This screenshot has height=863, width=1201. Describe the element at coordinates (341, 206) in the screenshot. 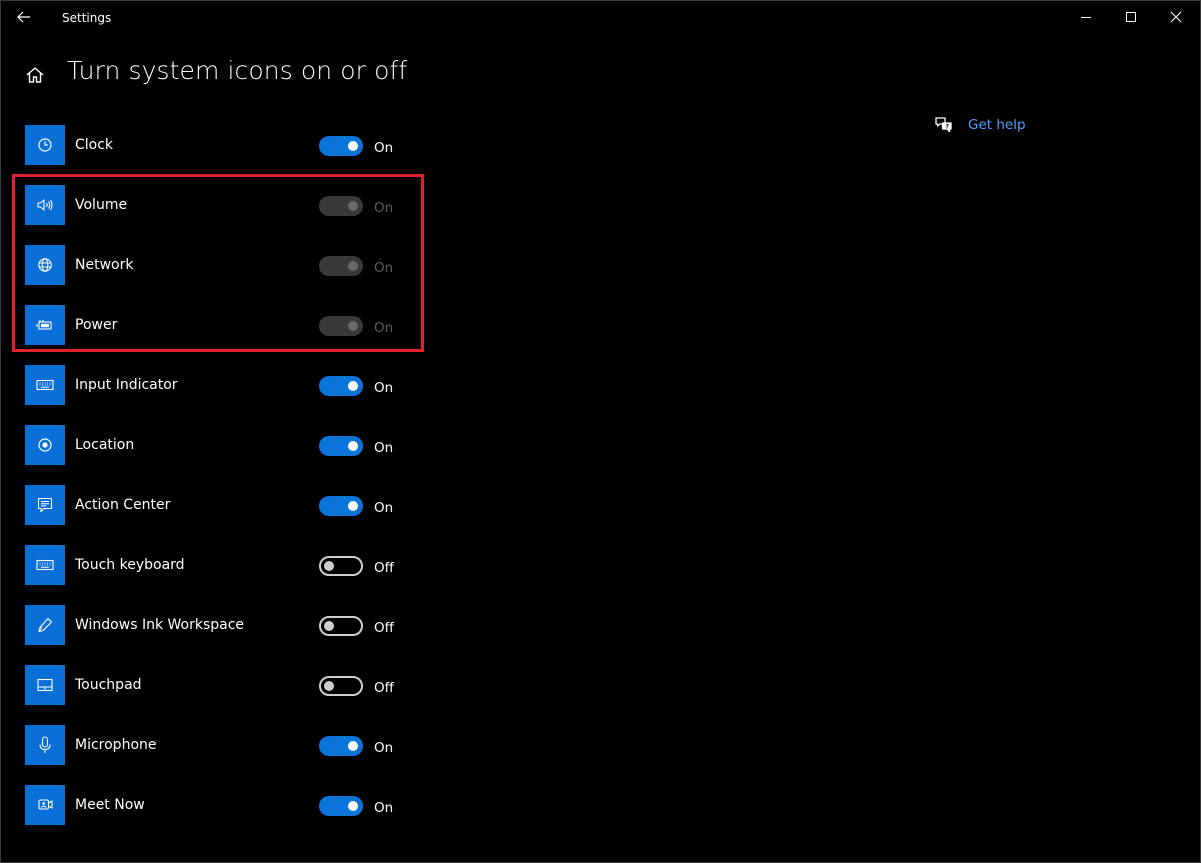

I see `toggle-volume` at that location.